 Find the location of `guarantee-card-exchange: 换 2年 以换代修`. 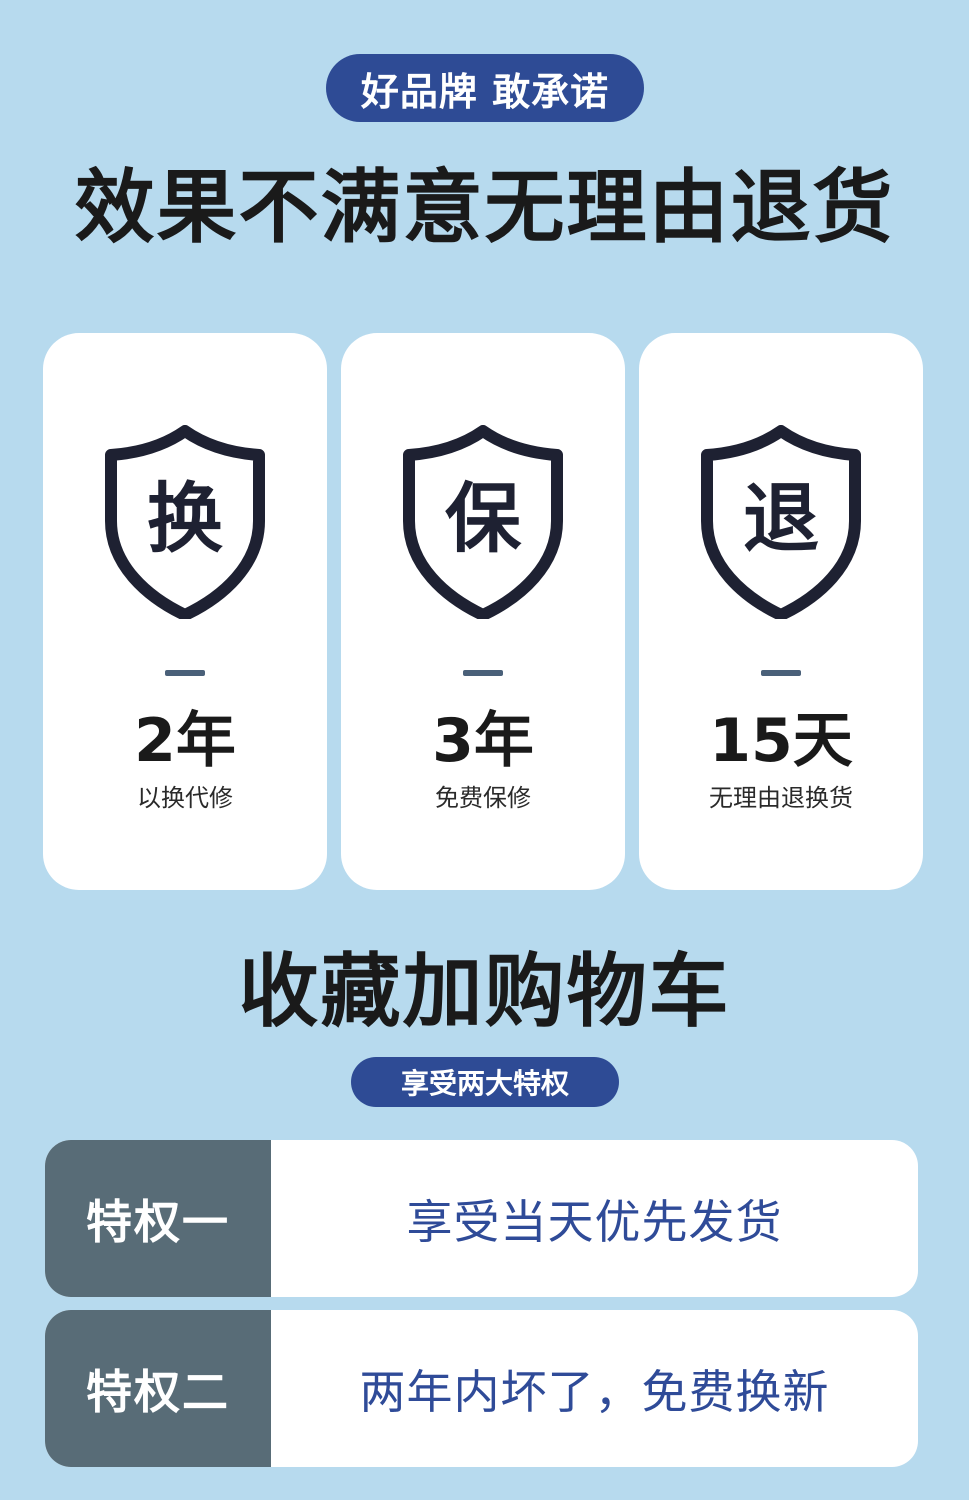

guarantee-card-exchange: 换 2年 以换代修 is located at coordinates (185, 611).